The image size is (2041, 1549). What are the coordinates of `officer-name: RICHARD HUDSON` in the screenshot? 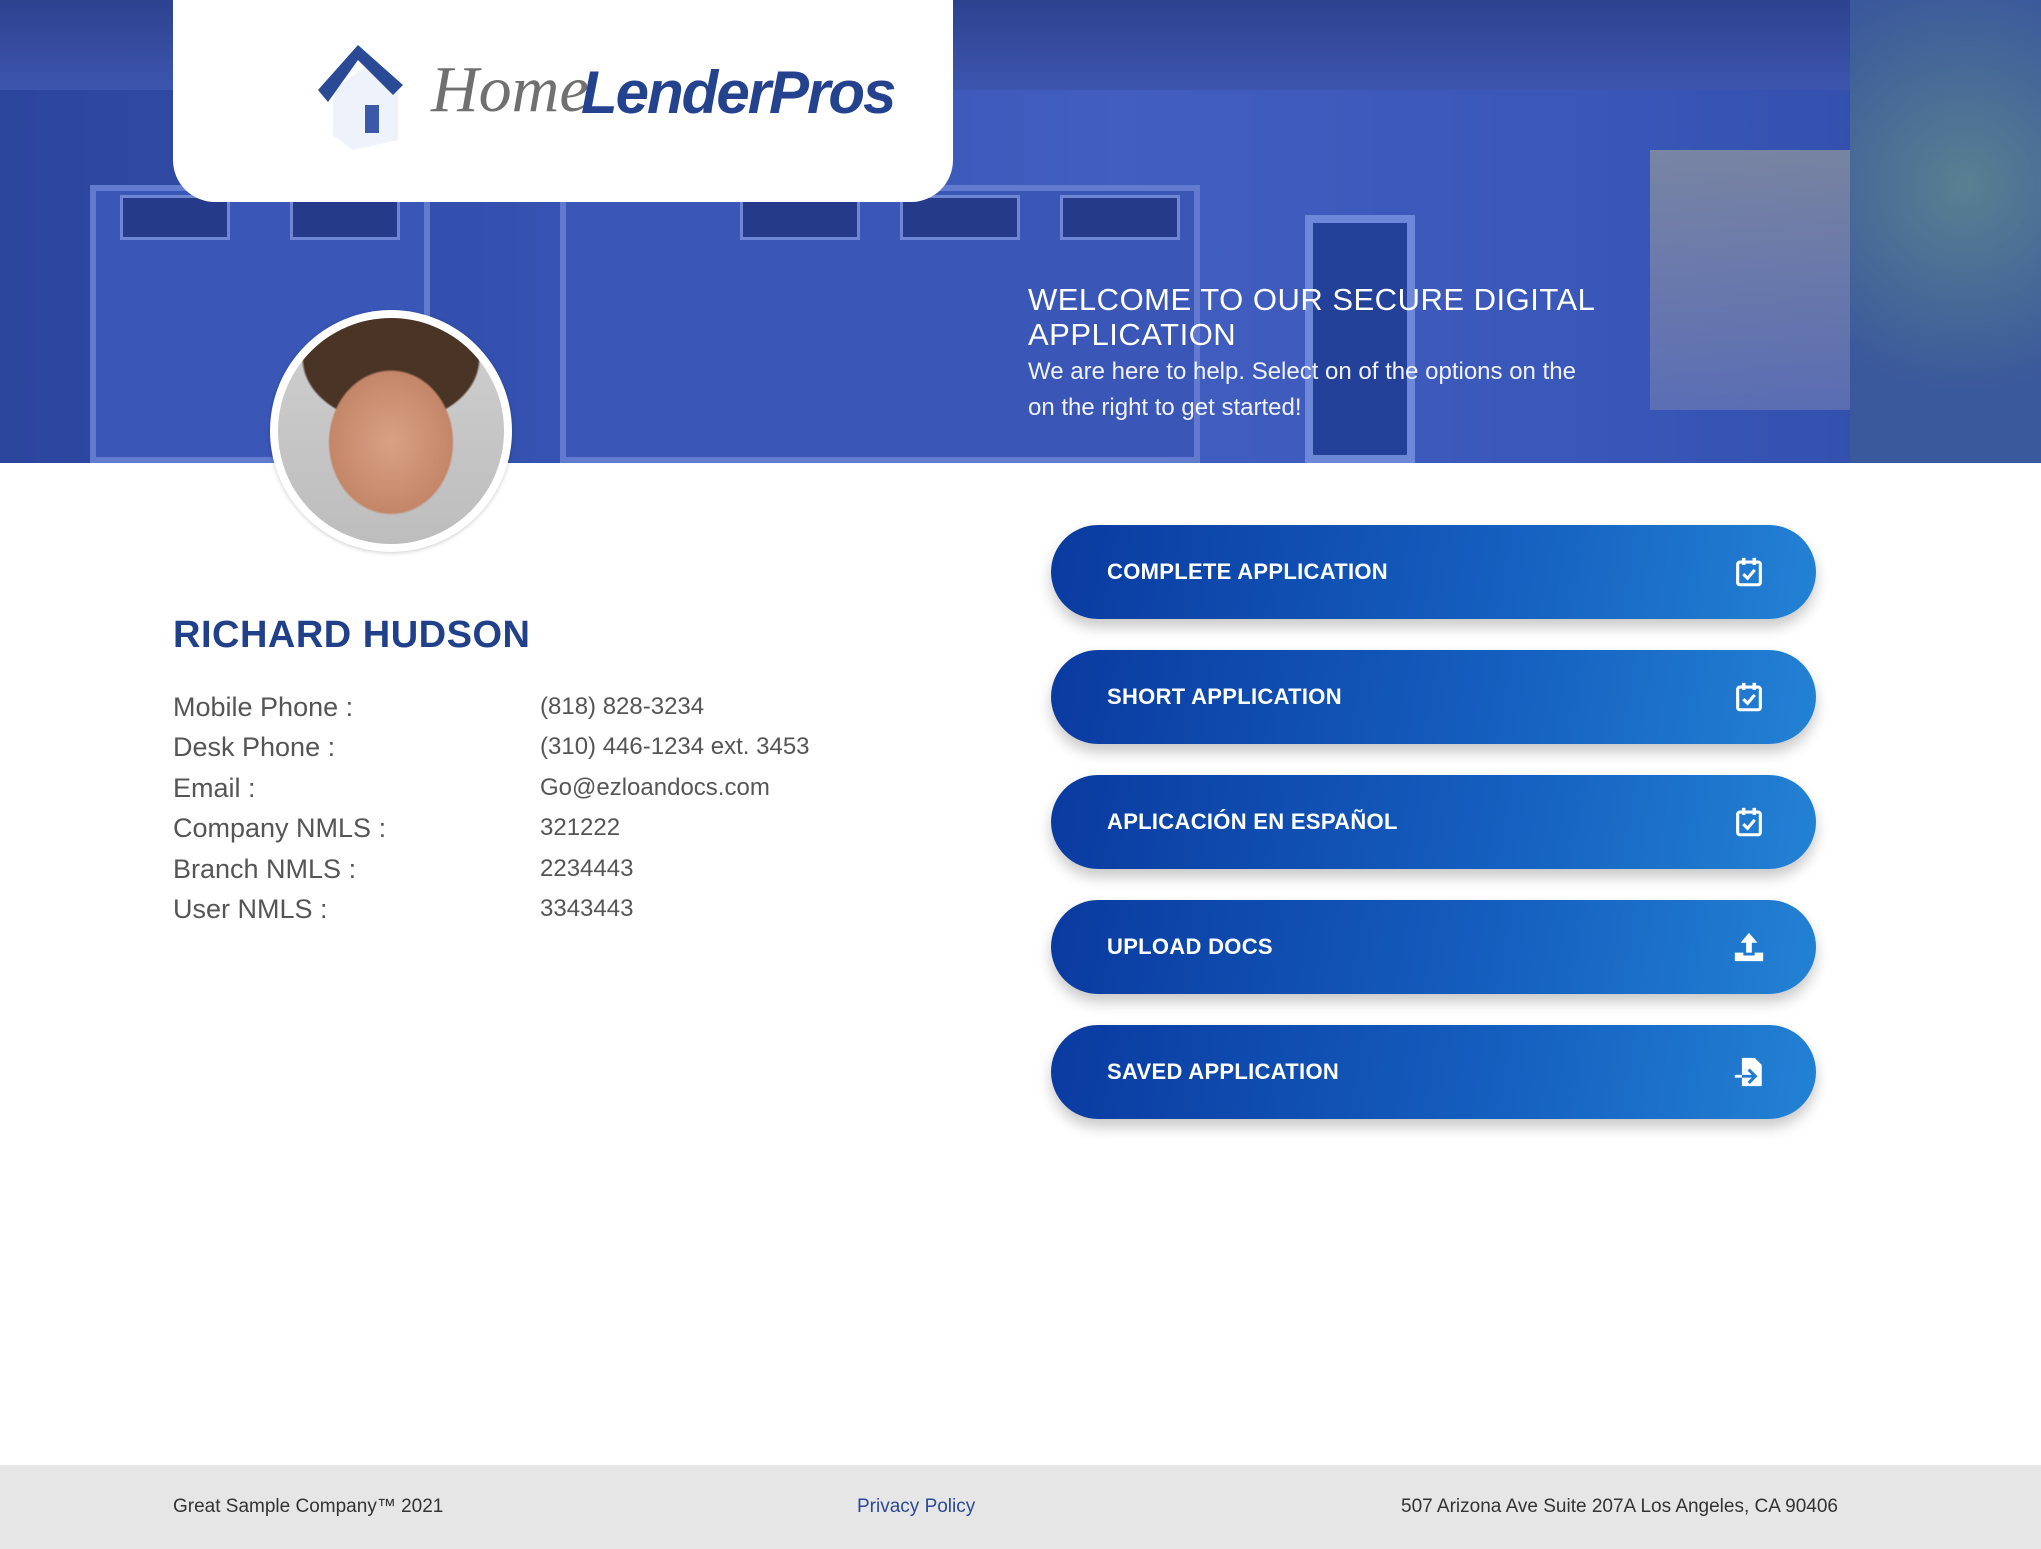 It's located at (352, 635).